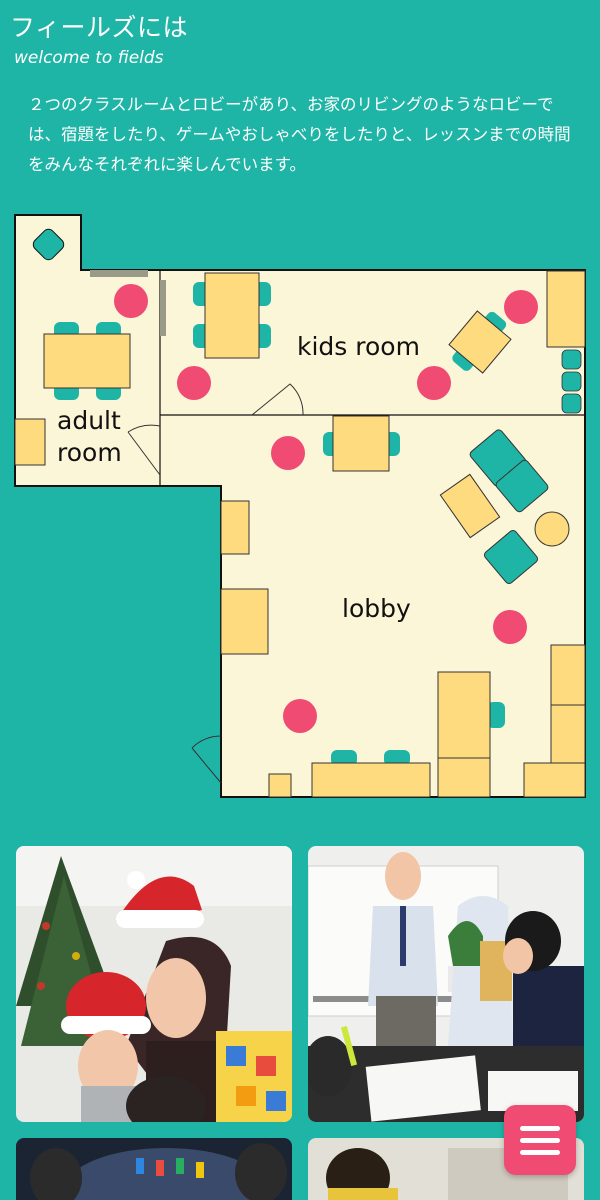  Describe the element at coordinates (99, 27) in the screenshot. I see `page-title: フィールズには` at that location.